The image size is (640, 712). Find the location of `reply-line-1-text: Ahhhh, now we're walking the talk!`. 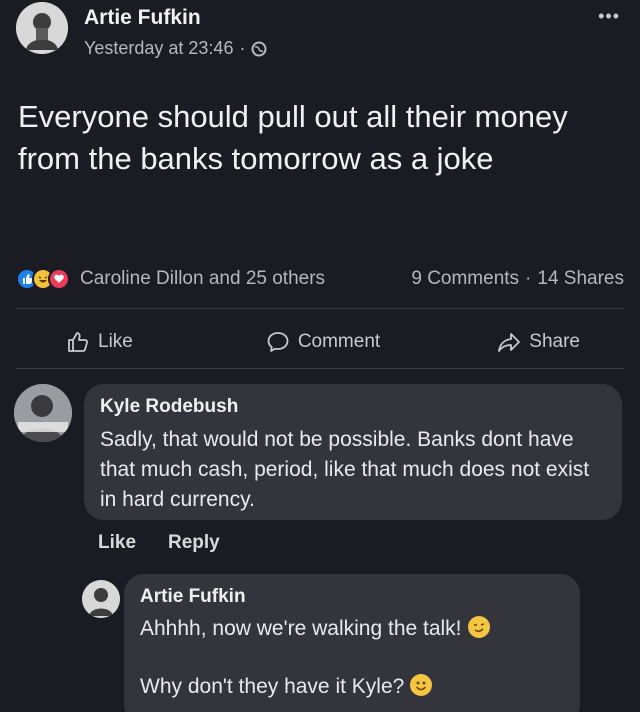

reply-line-1-text: Ahhhh, now we're walking the talk! is located at coordinates (301, 628).